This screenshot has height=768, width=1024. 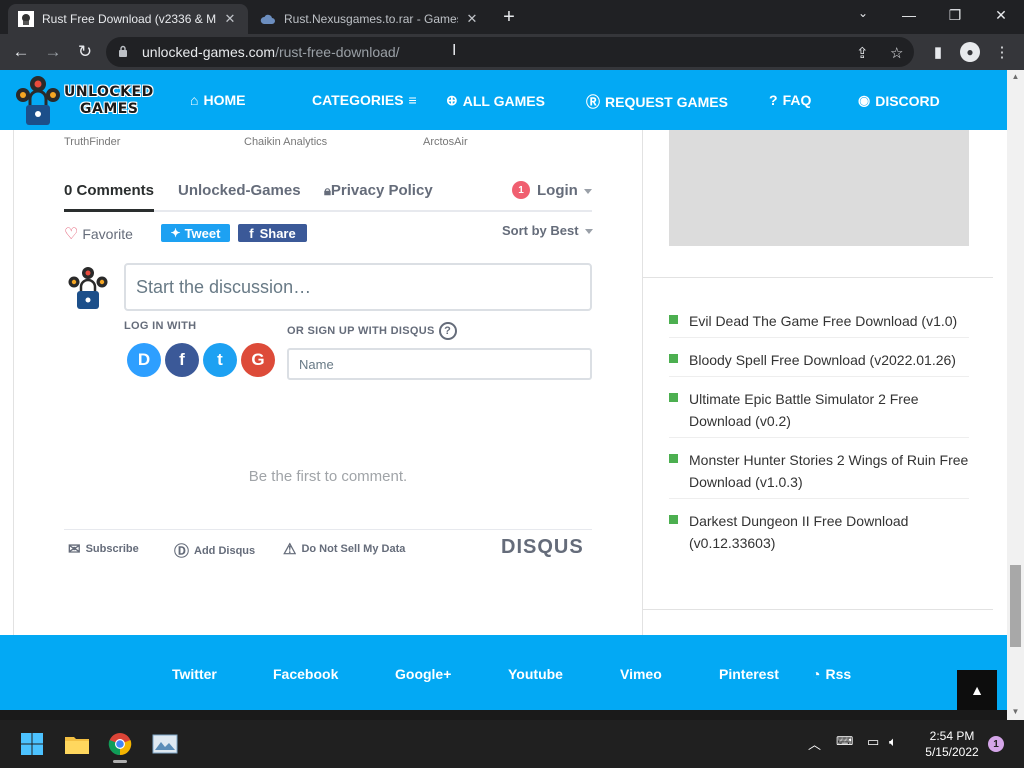 What do you see at coordinates (328, 529) in the screenshot?
I see `disqus-footer-divider` at bounding box center [328, 529].